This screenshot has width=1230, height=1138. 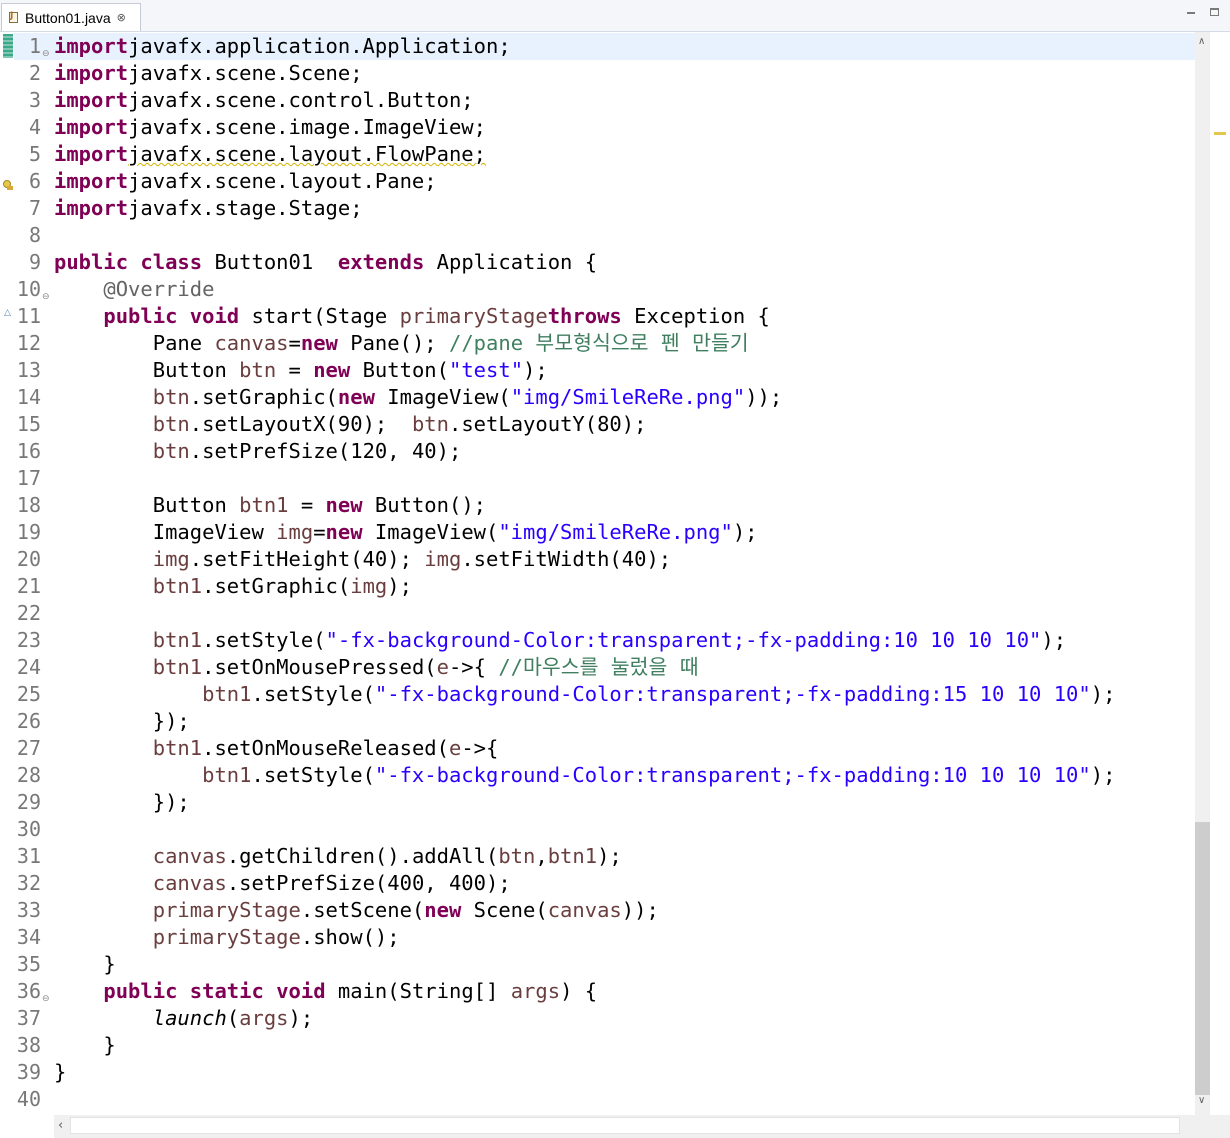 What do you see at coordinates (640, 910) in the screenshot?
I see `code-token: ));` at bounding box center [640, 910].